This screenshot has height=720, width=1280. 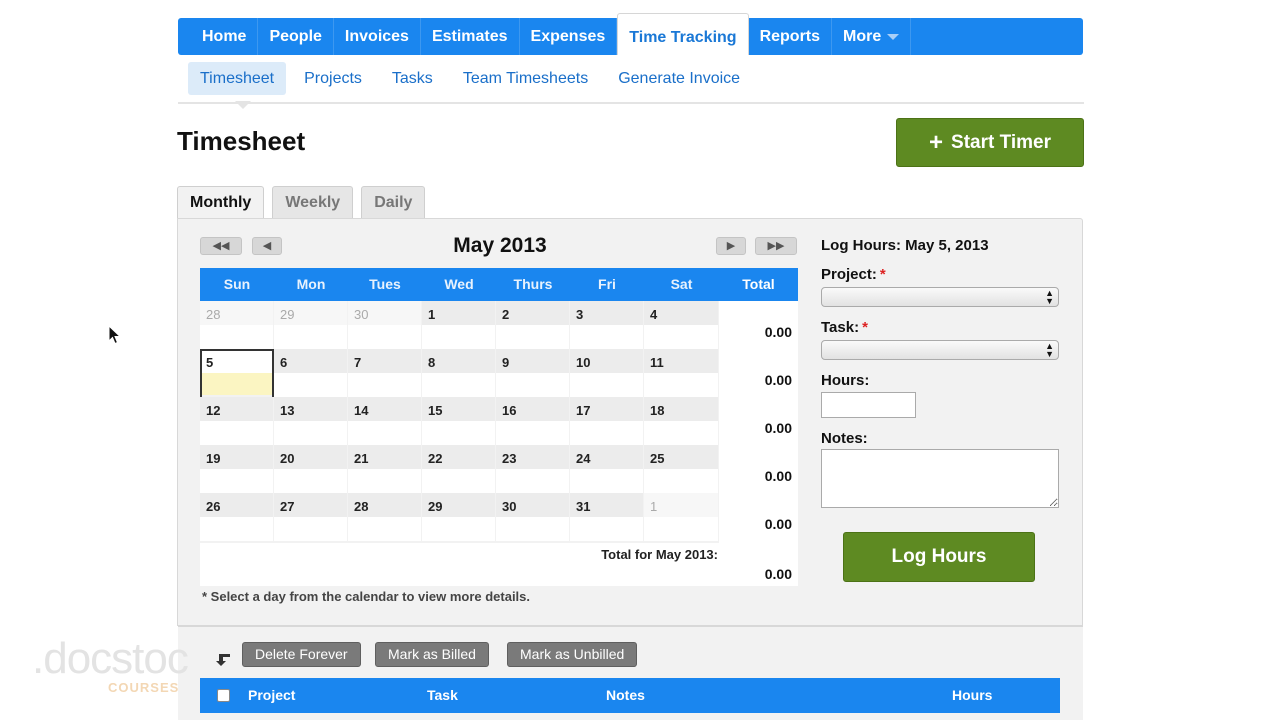 I want to click on required-mark: *, so click(x=865, y=327).